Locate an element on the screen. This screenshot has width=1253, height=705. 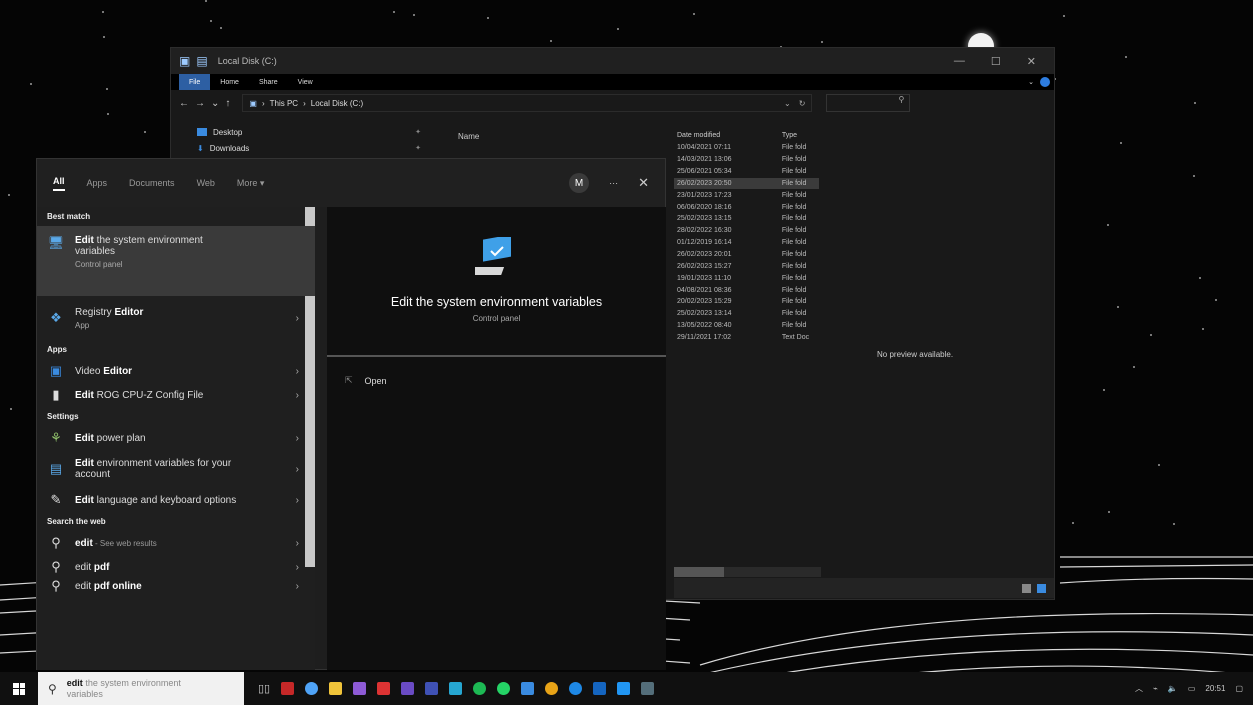
notification-icon: ▢ is located at coordinates (1239, 688).